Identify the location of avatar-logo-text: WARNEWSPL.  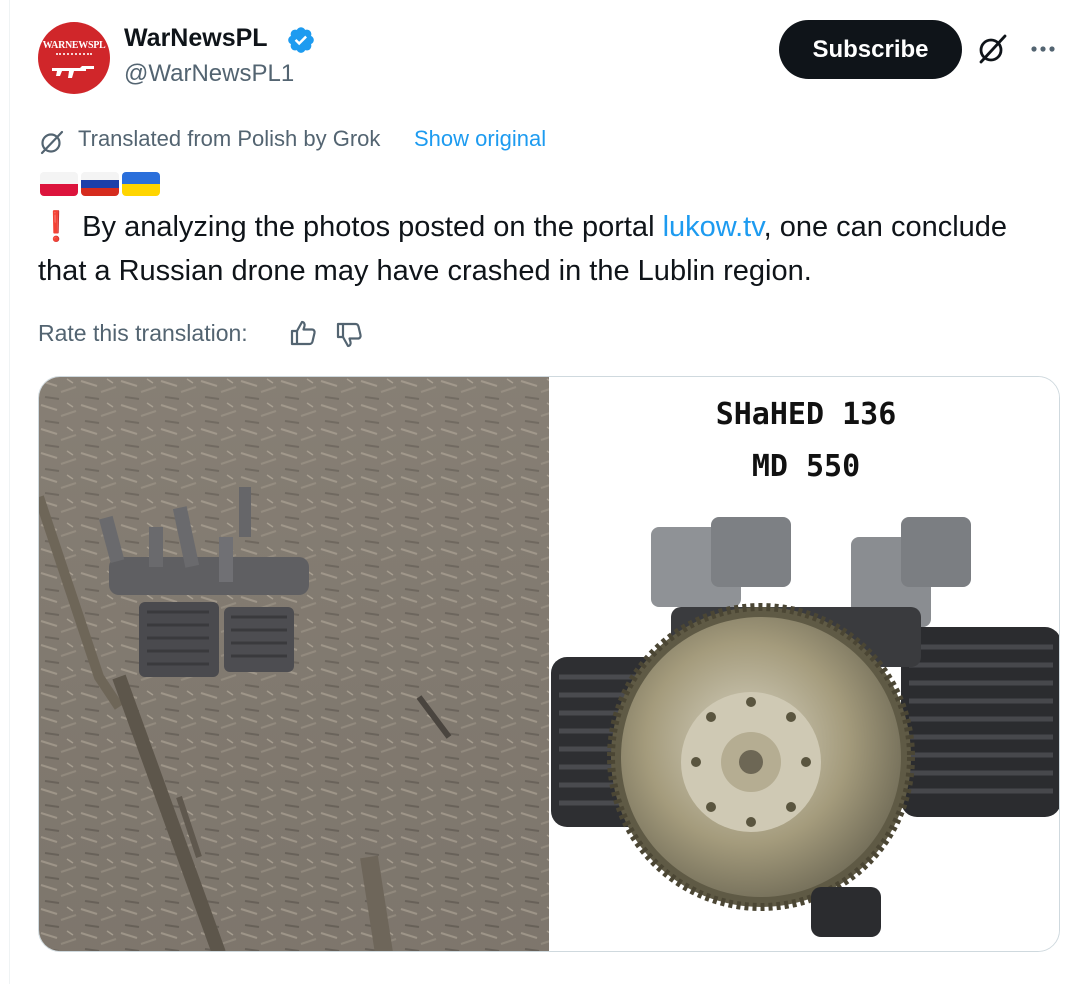
(74, 45).